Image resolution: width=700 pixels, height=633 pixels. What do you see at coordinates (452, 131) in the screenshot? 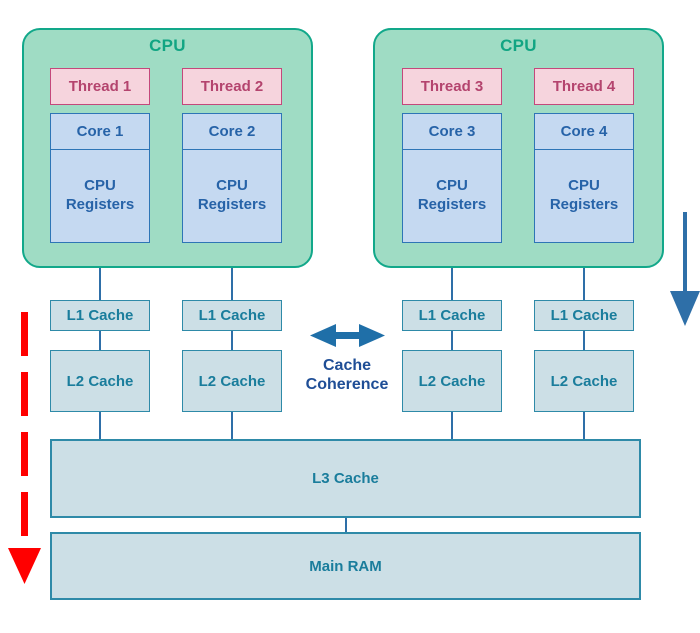
I see `core-box-3: Core 3` at bounding box center [452, 131].